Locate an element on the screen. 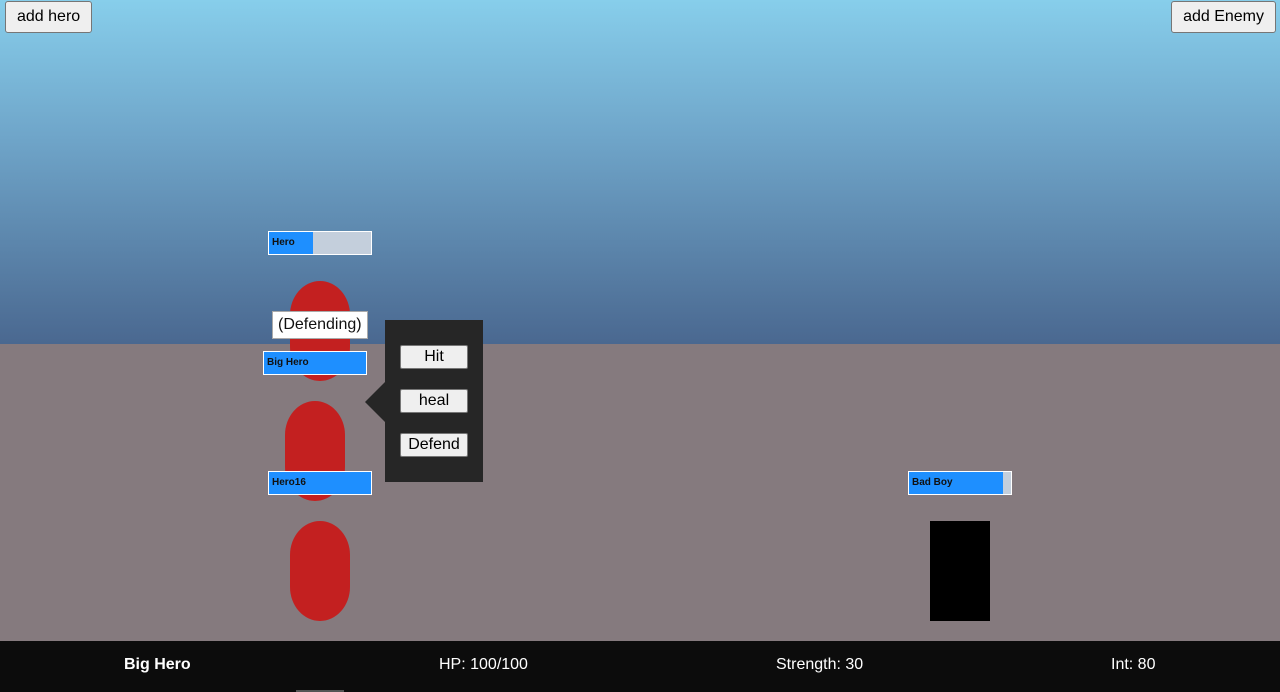 Image resolution: width=1280 pixels, height=692 pixels. add-enemy-button: add Enemy is located at coordinates (1223, 17).